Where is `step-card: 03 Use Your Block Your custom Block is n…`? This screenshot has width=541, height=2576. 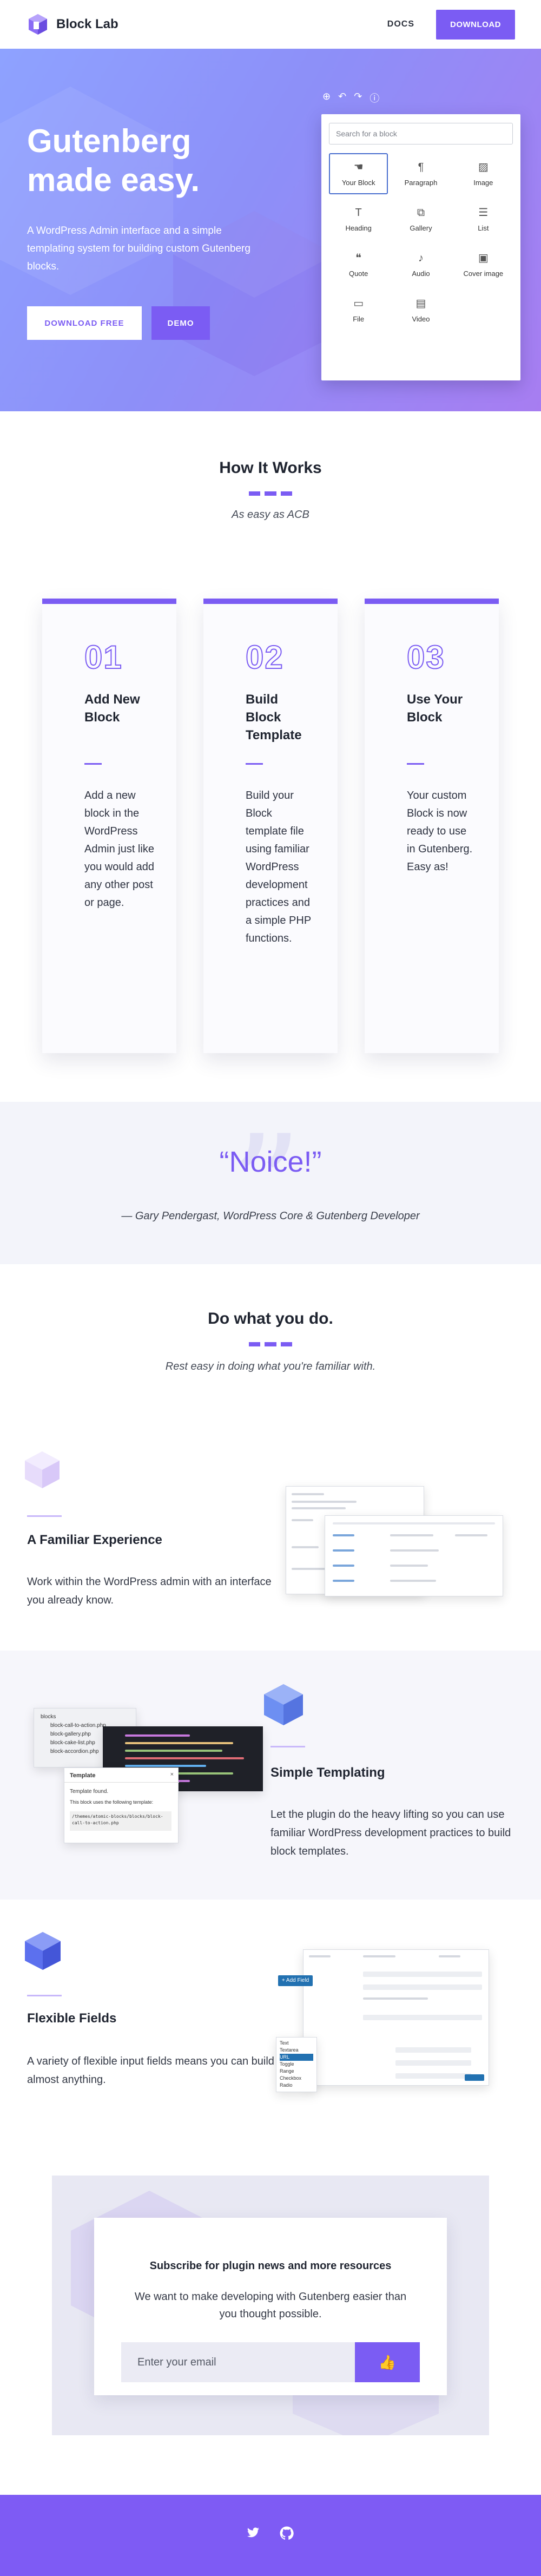
step-card: 03 Use Your Block Your custom Block is n… is located at coordinates (432, 826).